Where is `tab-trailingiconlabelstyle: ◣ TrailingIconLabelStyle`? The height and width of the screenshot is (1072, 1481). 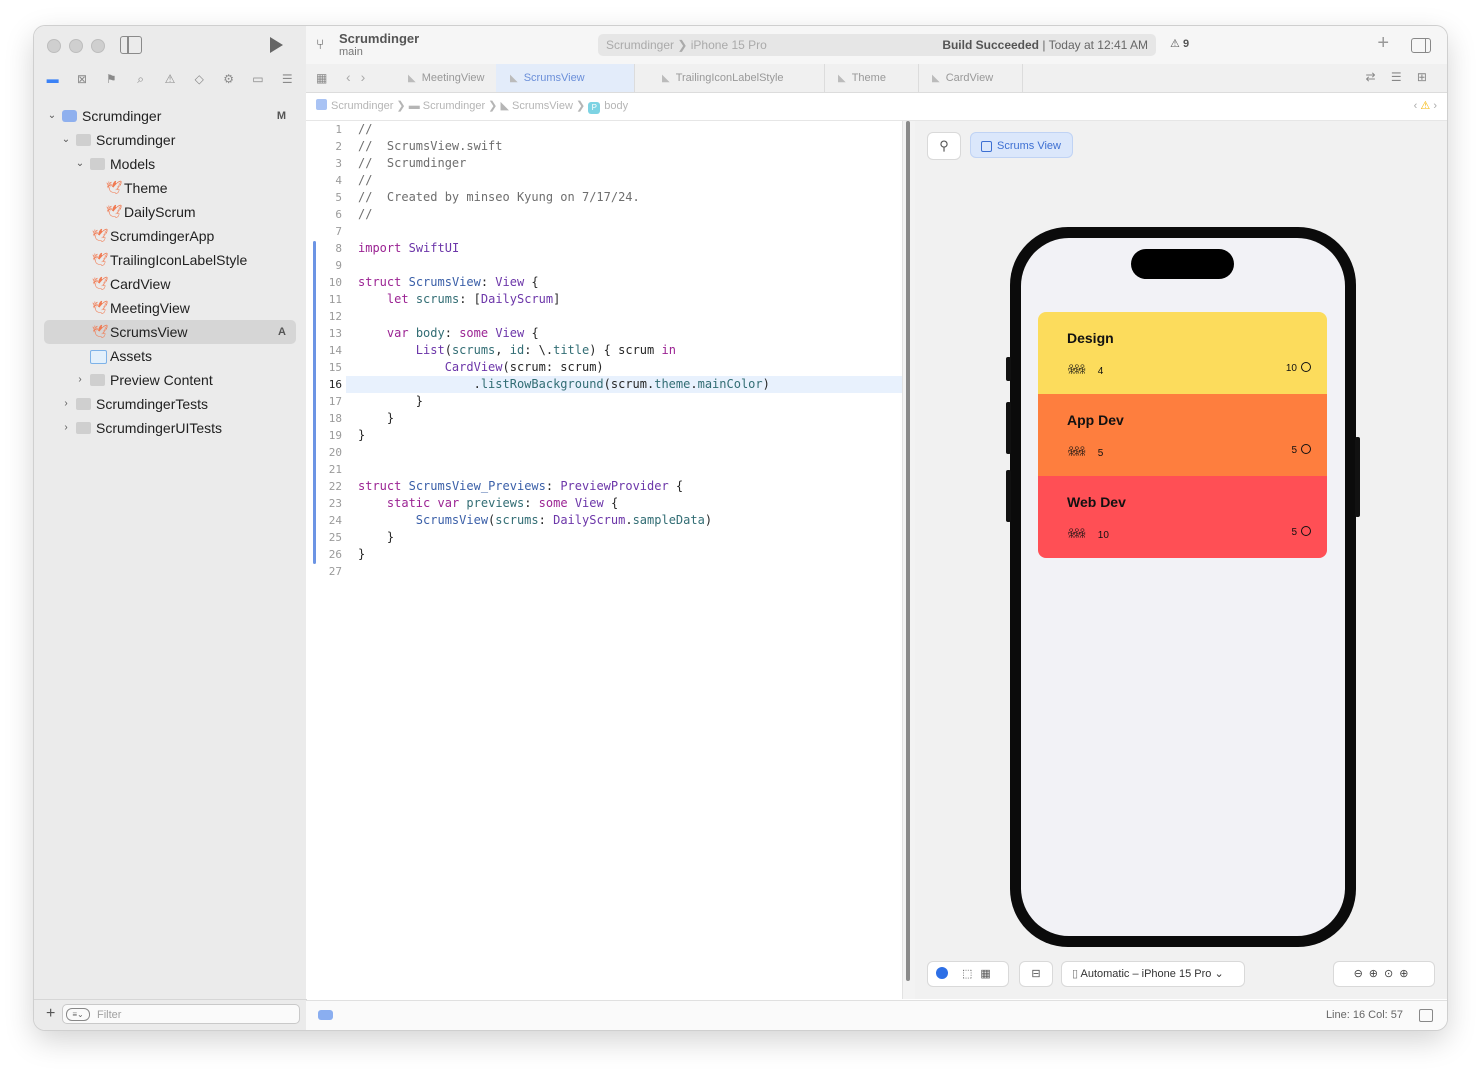
tab-trailingiconlabelstyle: ◣ TrailingIconLabelStyle is located at coordinates (736, 78).